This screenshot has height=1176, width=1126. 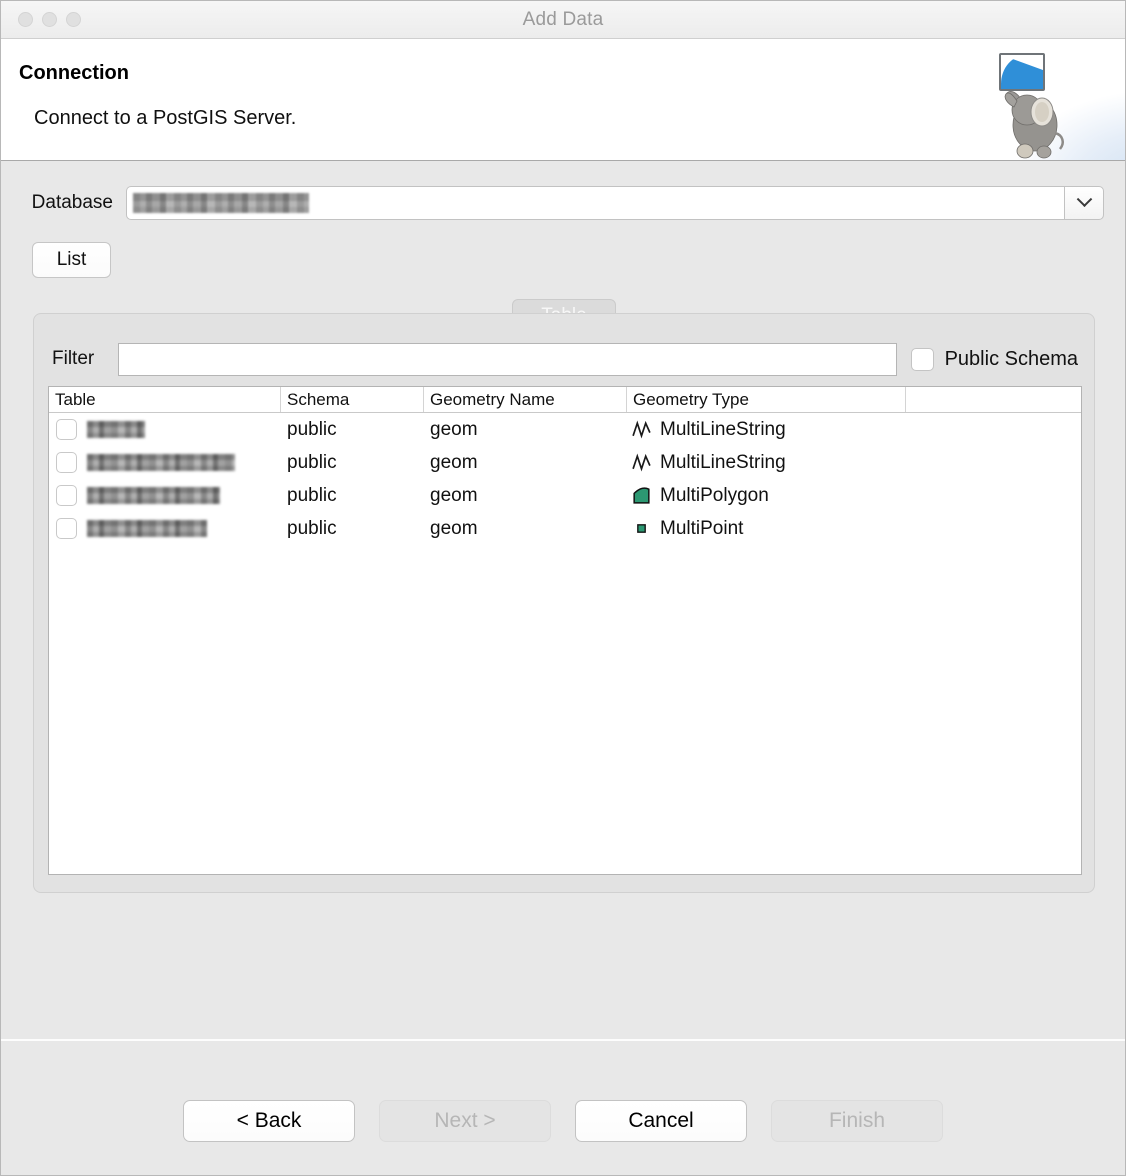 What do you see at coordinates (25, 19) in the screenshot?
I see `close-button-icon` at bounding box center [25, 19].